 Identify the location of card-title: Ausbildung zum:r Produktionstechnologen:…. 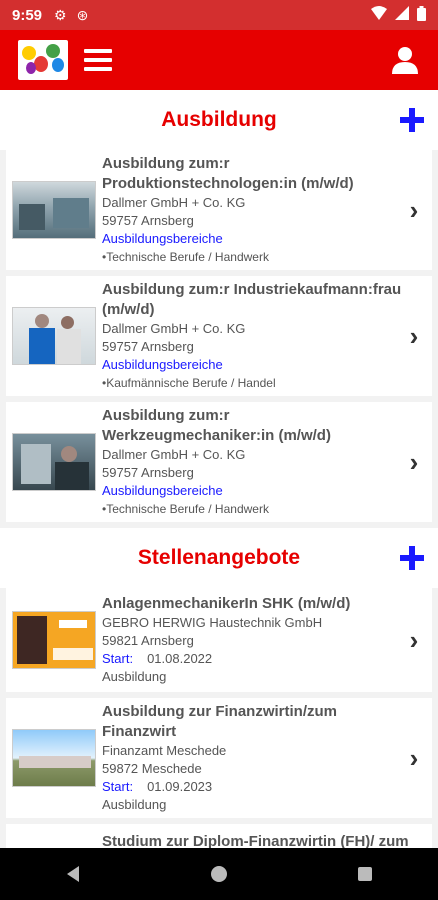
(228, 173).